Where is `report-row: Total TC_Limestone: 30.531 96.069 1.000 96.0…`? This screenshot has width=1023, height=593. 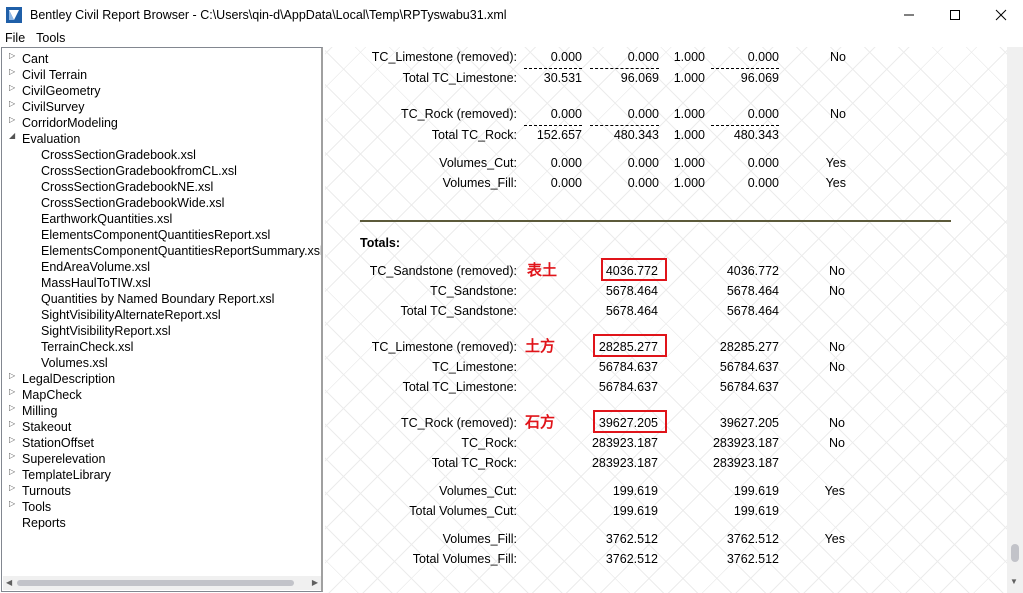 report-row: Total TC_Limestone: 30.531 96.069 1.000 96.0… is located at coordinates (666, 78).